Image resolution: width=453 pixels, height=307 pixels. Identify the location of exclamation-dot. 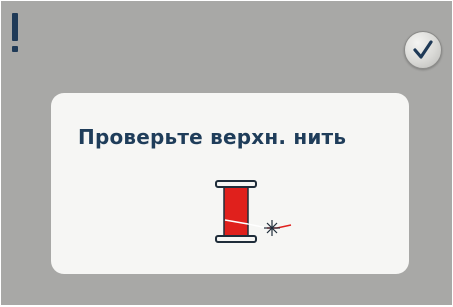
(15, 49).